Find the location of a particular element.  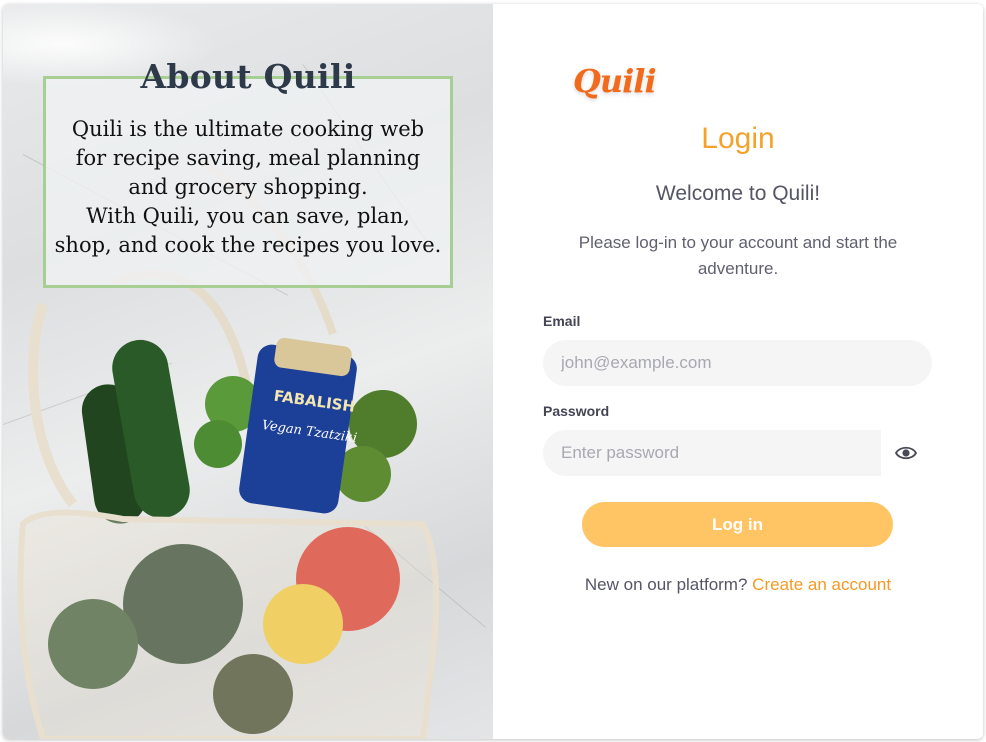

signup-prompt: New on our platform? is located at coordinates (666, 584).